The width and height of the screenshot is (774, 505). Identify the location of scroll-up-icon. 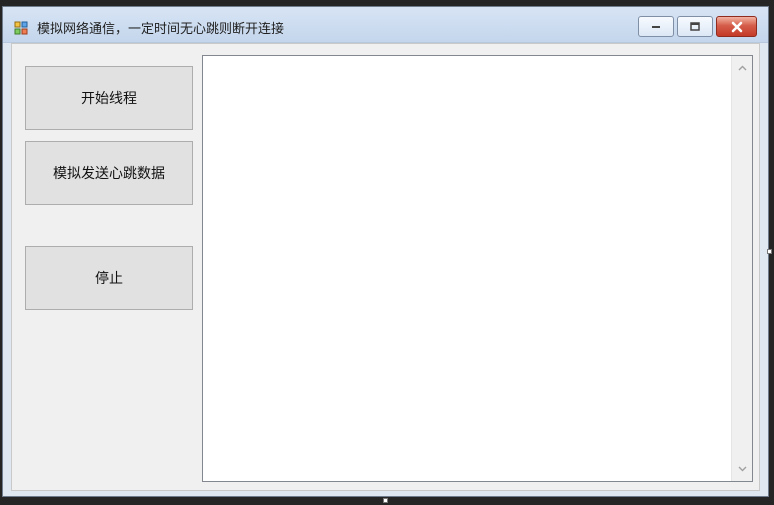
(742, 68).